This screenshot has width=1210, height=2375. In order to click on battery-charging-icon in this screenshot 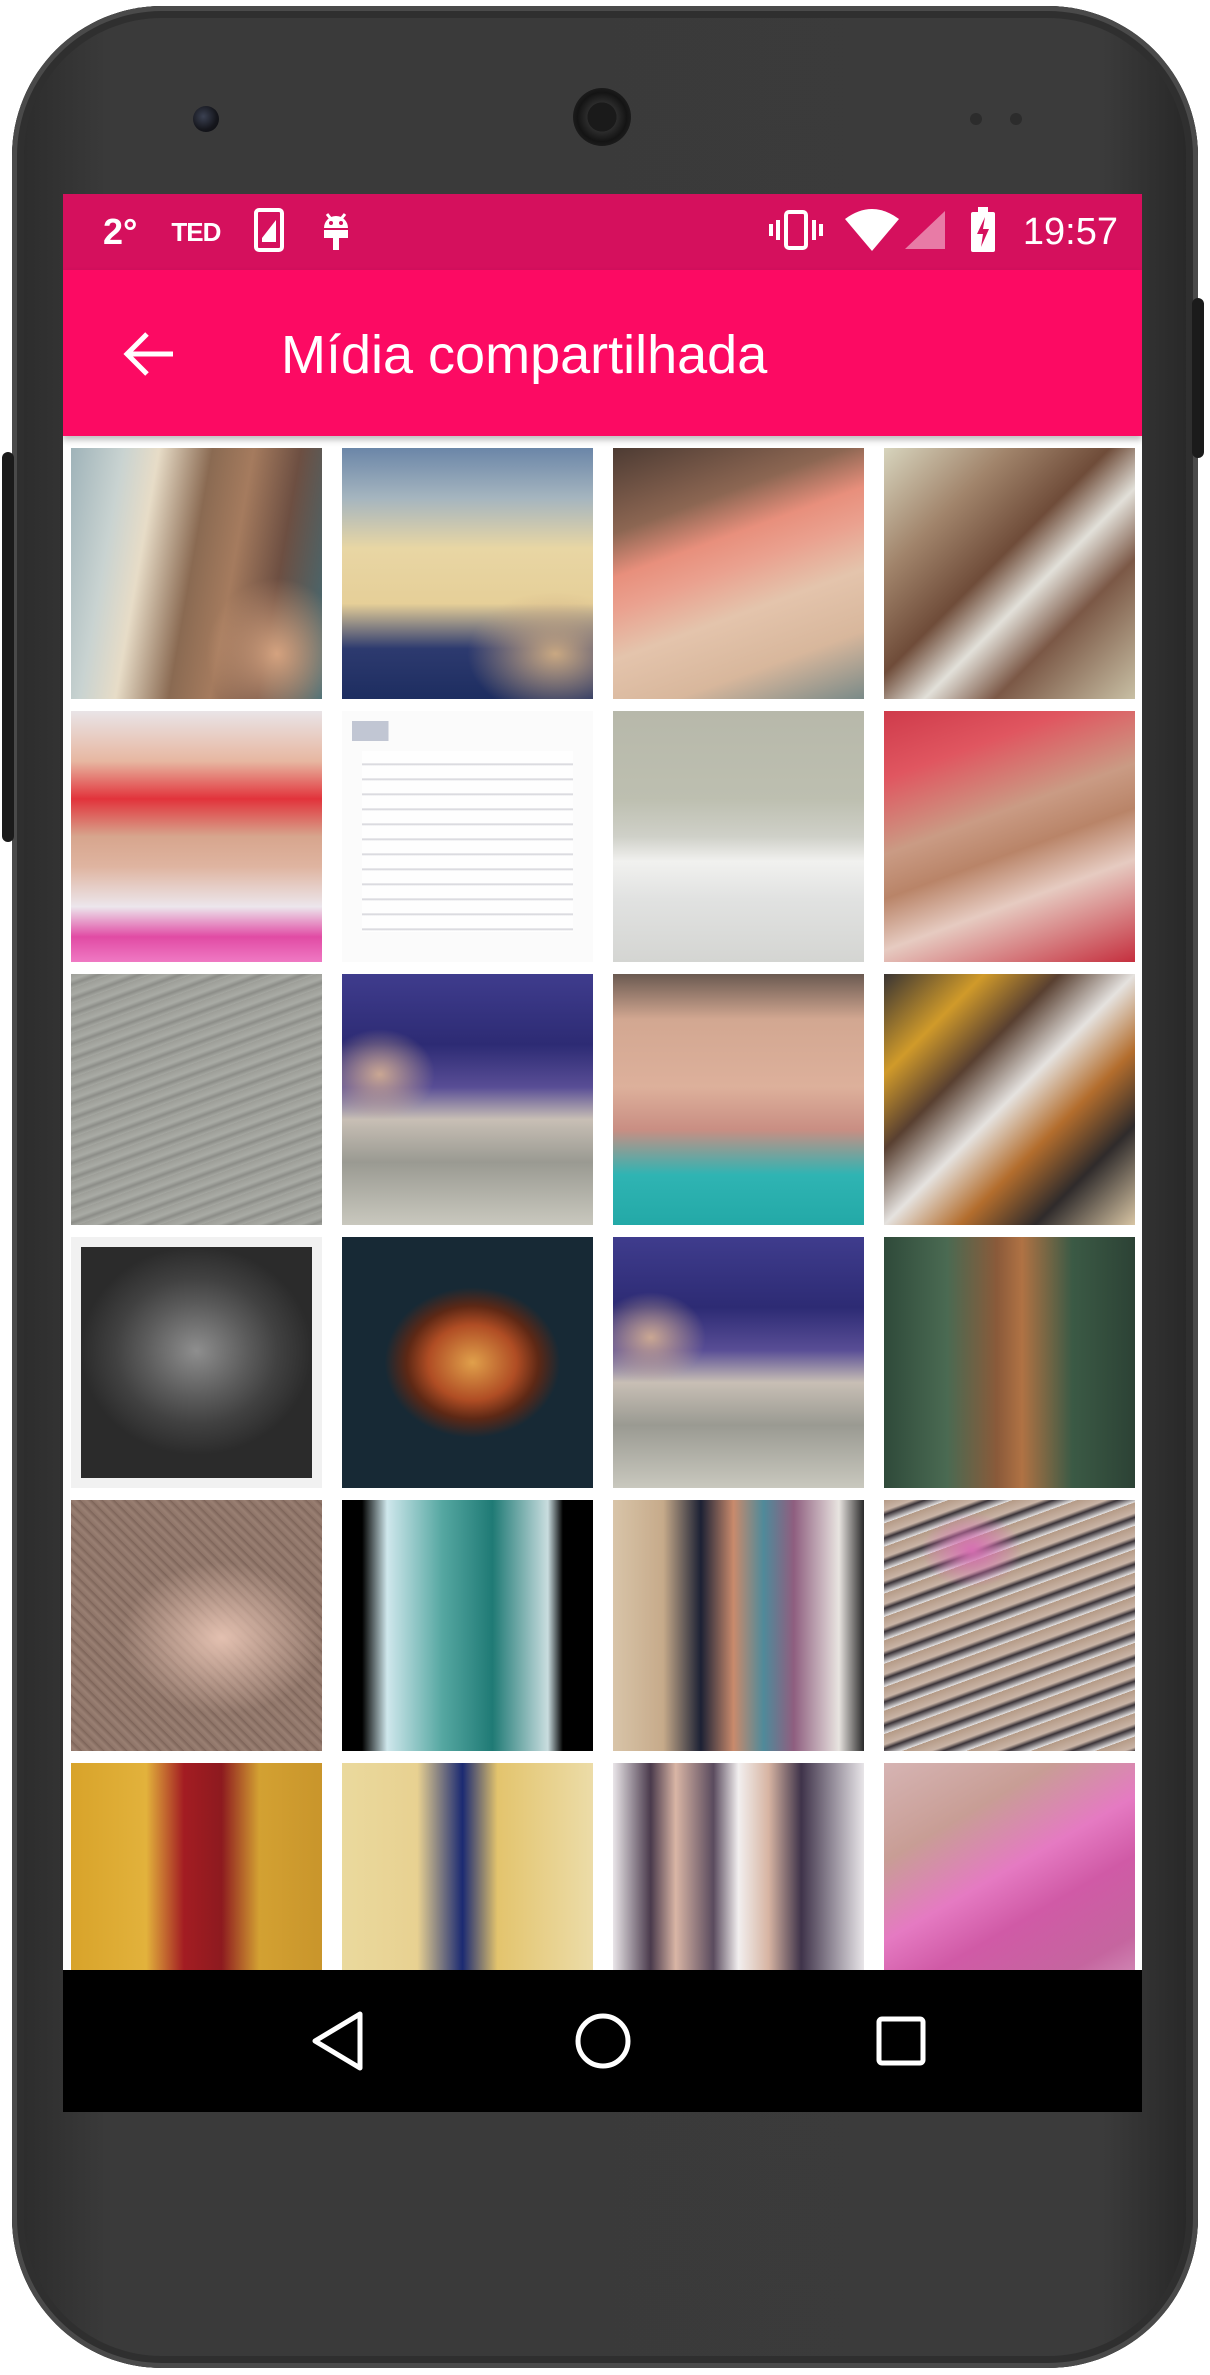, I will do `click(983, 232)`.